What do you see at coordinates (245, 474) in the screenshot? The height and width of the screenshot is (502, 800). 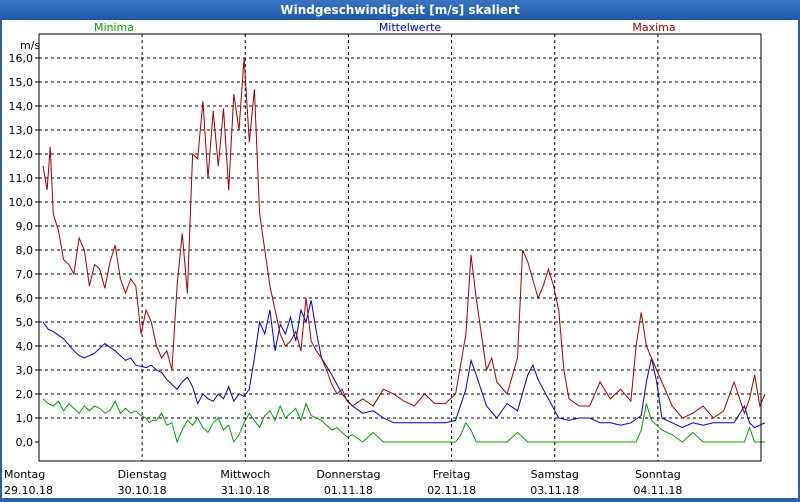 I see `x-tick-day: Mittwoch` at bounding box center [245, 474].